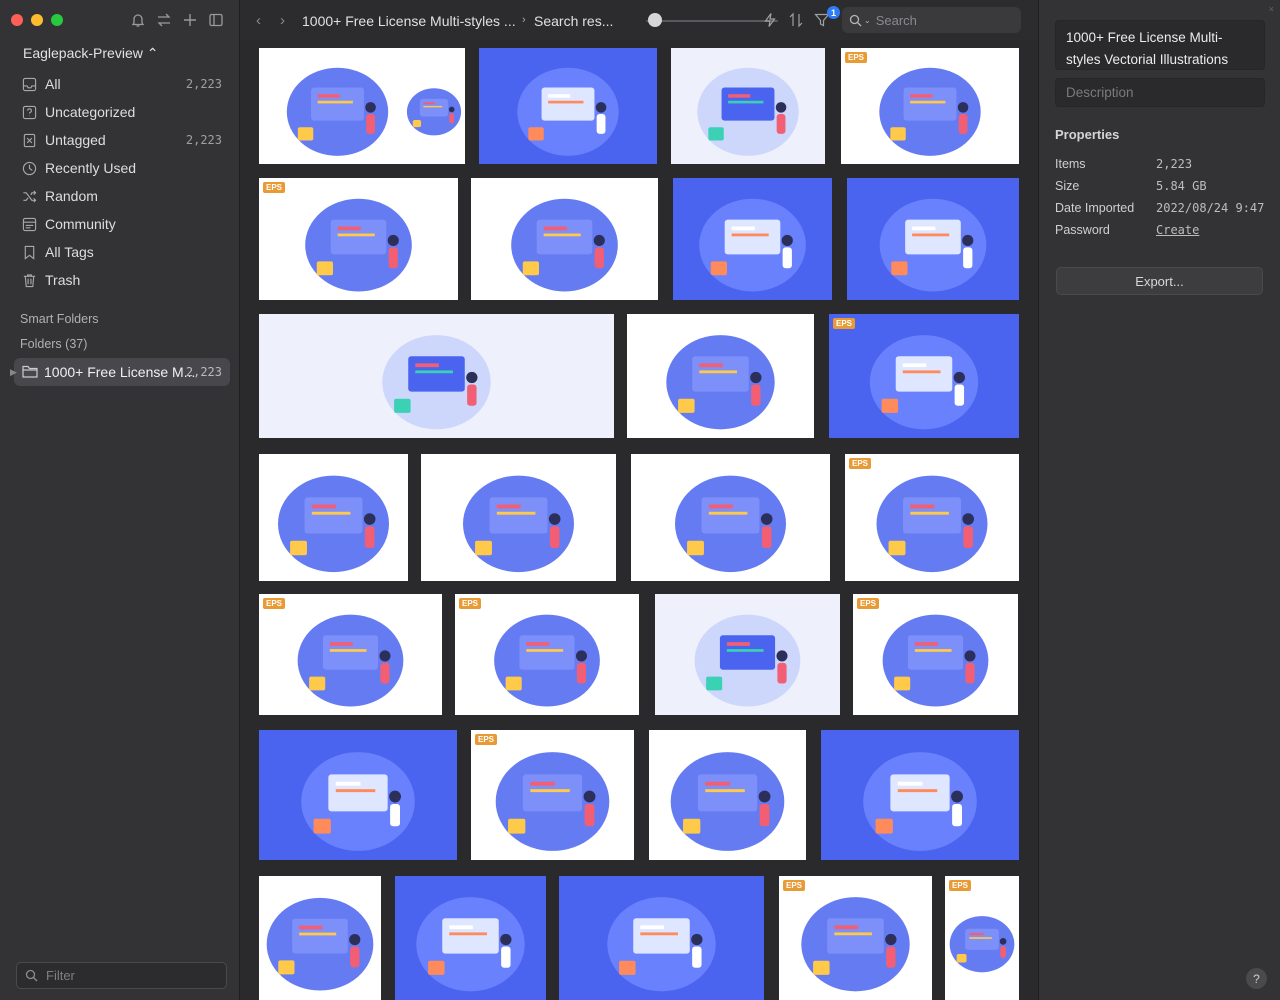 The height and width of the screenshot is (1000, 1280). What do you see at coordinates (282, 20) in the screenshot?
I see `forward-button: ›` at bounding box center [282, 20].